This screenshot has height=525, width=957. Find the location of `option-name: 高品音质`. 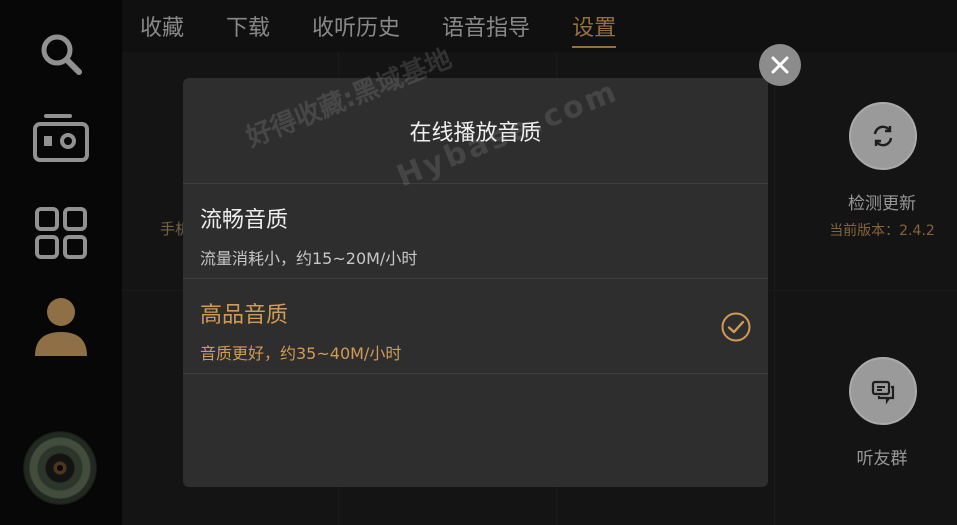

option-name: 高品音质 is located at coordinates (244, 315).